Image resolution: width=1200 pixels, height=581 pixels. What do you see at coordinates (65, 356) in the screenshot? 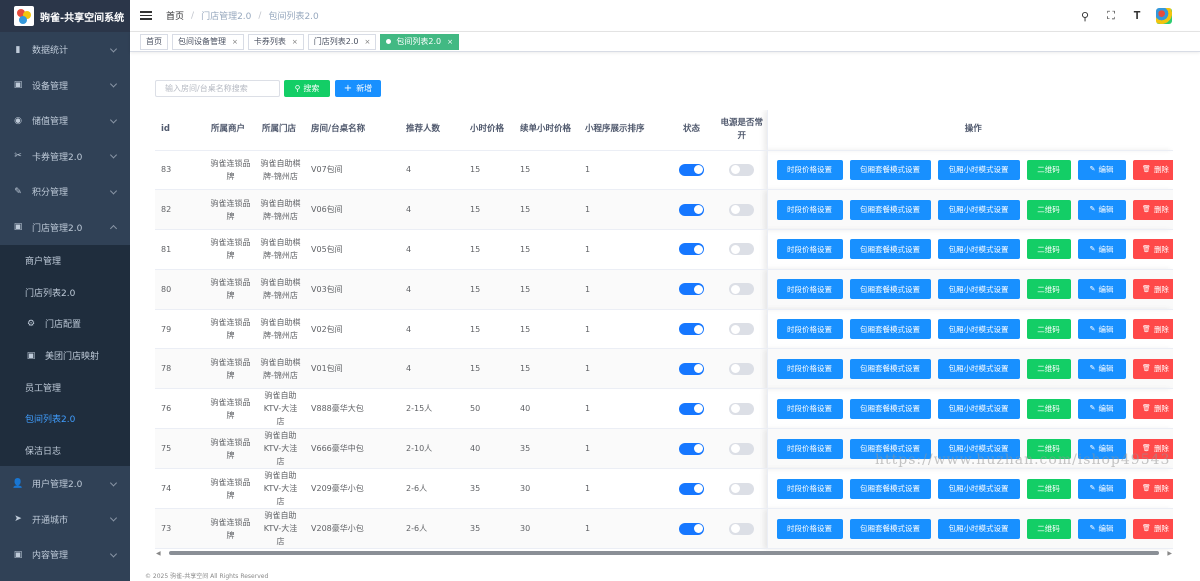
I see `submenu-item-3: ▣ 美团门店映射` at bounding box center [65, 356].